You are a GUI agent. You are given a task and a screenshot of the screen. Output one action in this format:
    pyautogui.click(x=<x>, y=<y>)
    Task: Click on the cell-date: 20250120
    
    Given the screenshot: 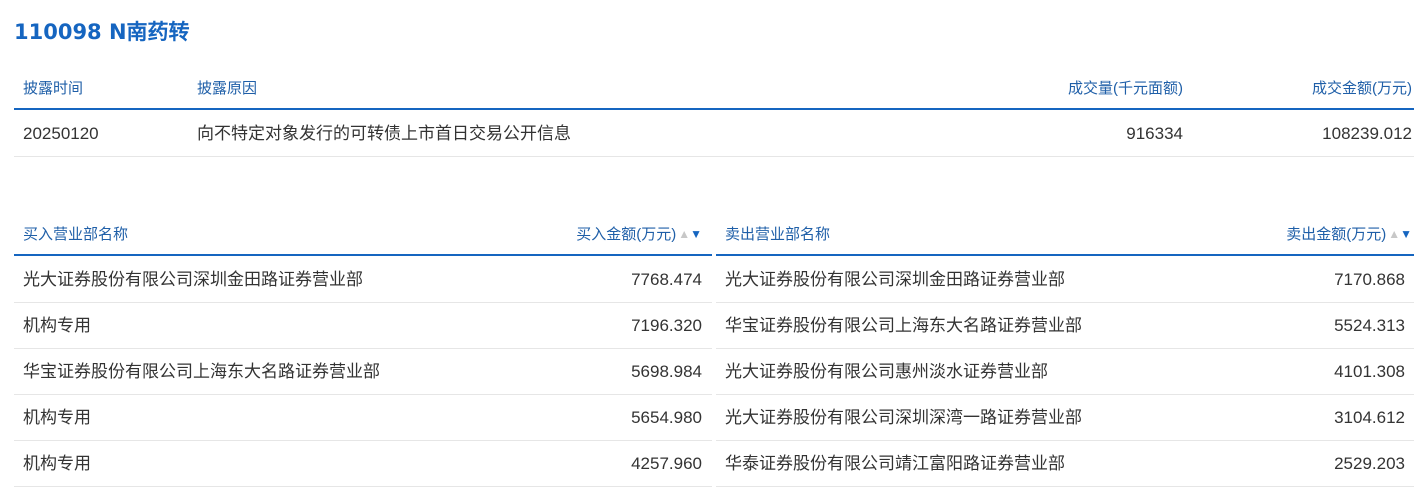 What is the action you would take?
    pyautogui.click(x=61, y=133)
    